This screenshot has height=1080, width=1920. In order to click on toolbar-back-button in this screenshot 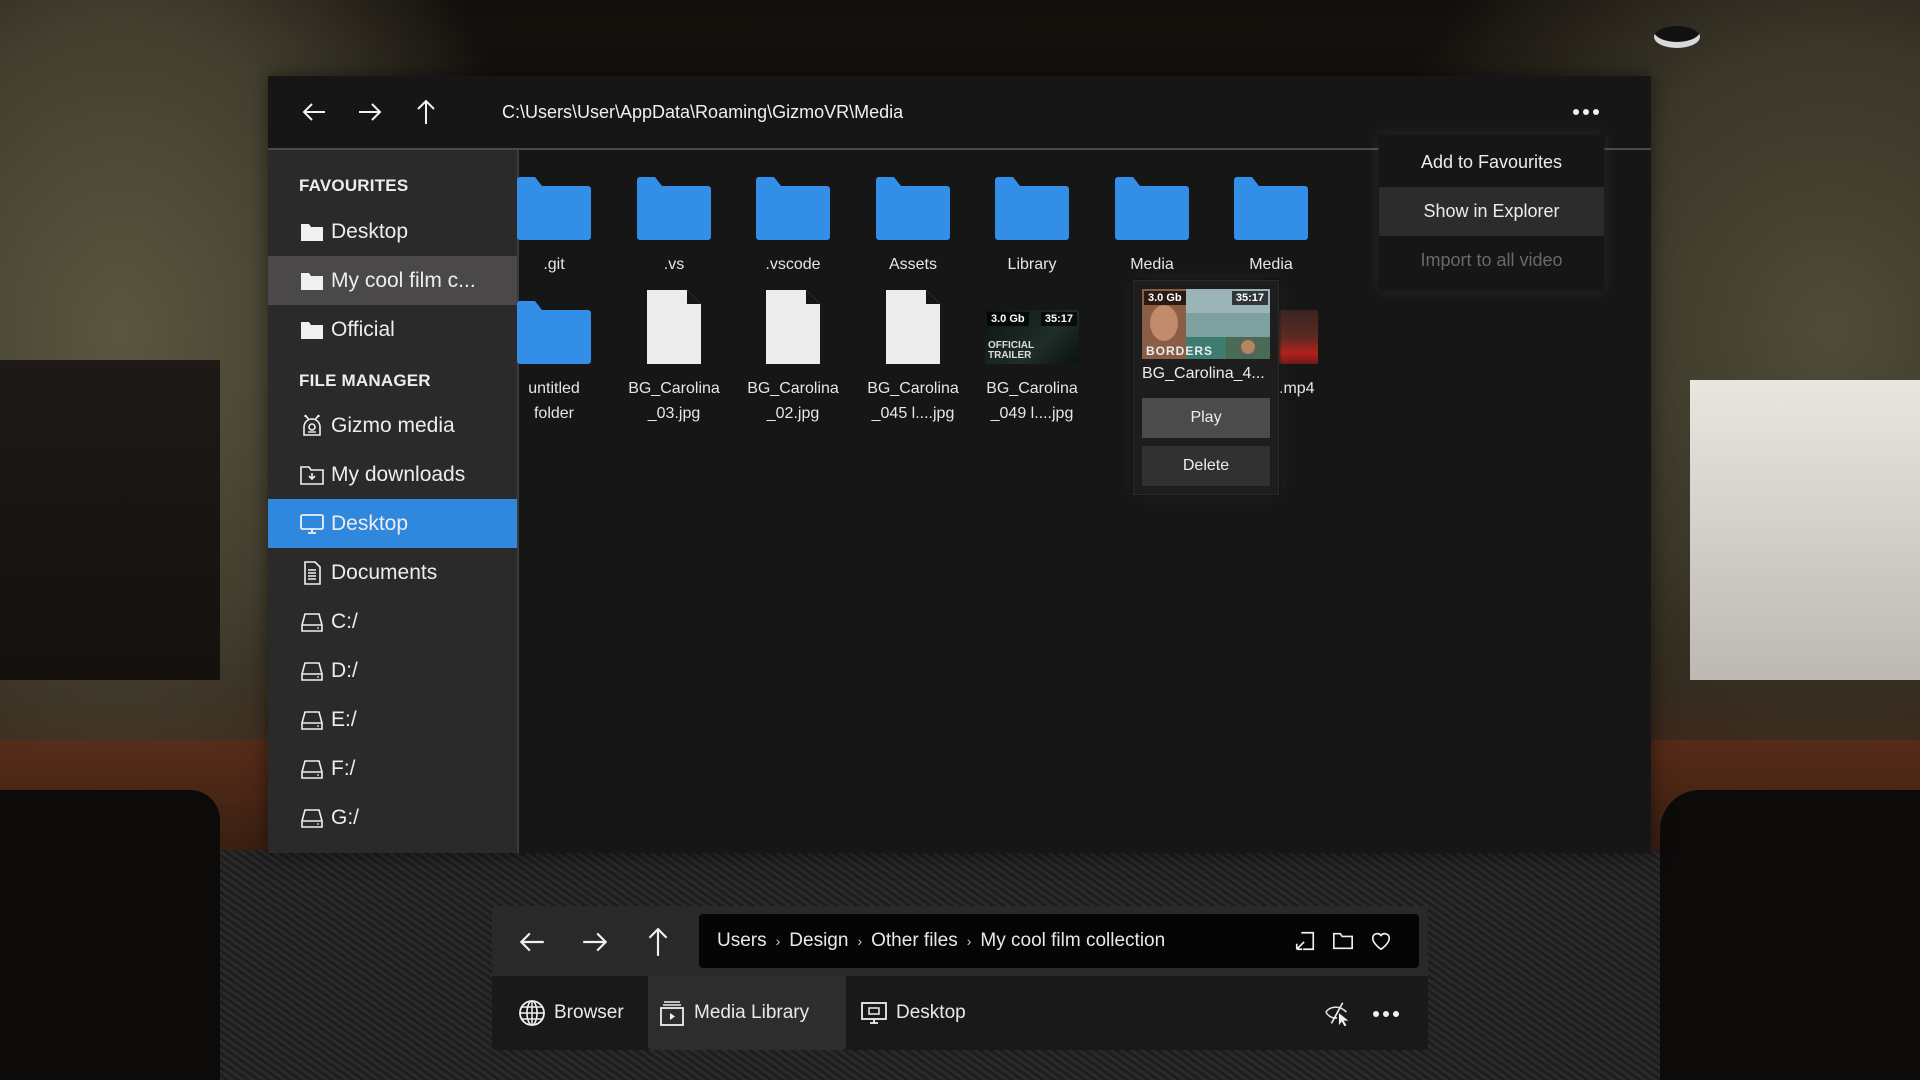, I will do `click(532, 942)`.